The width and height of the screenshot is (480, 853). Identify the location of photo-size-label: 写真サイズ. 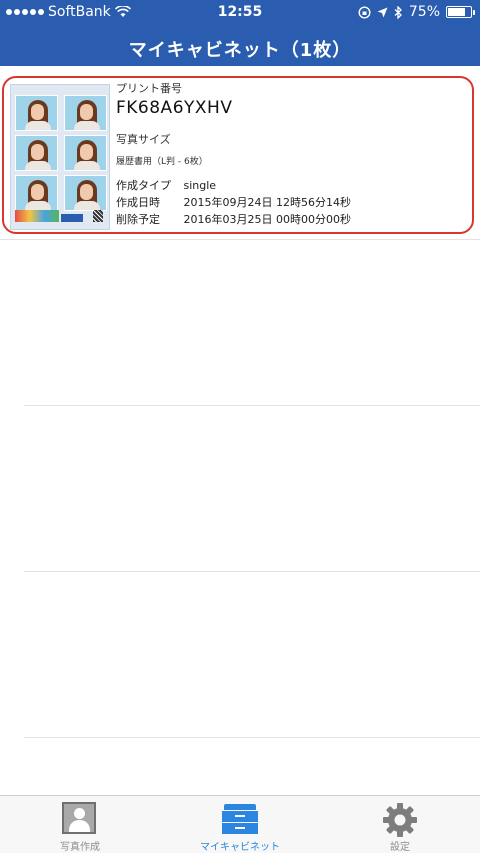
(143, 139).